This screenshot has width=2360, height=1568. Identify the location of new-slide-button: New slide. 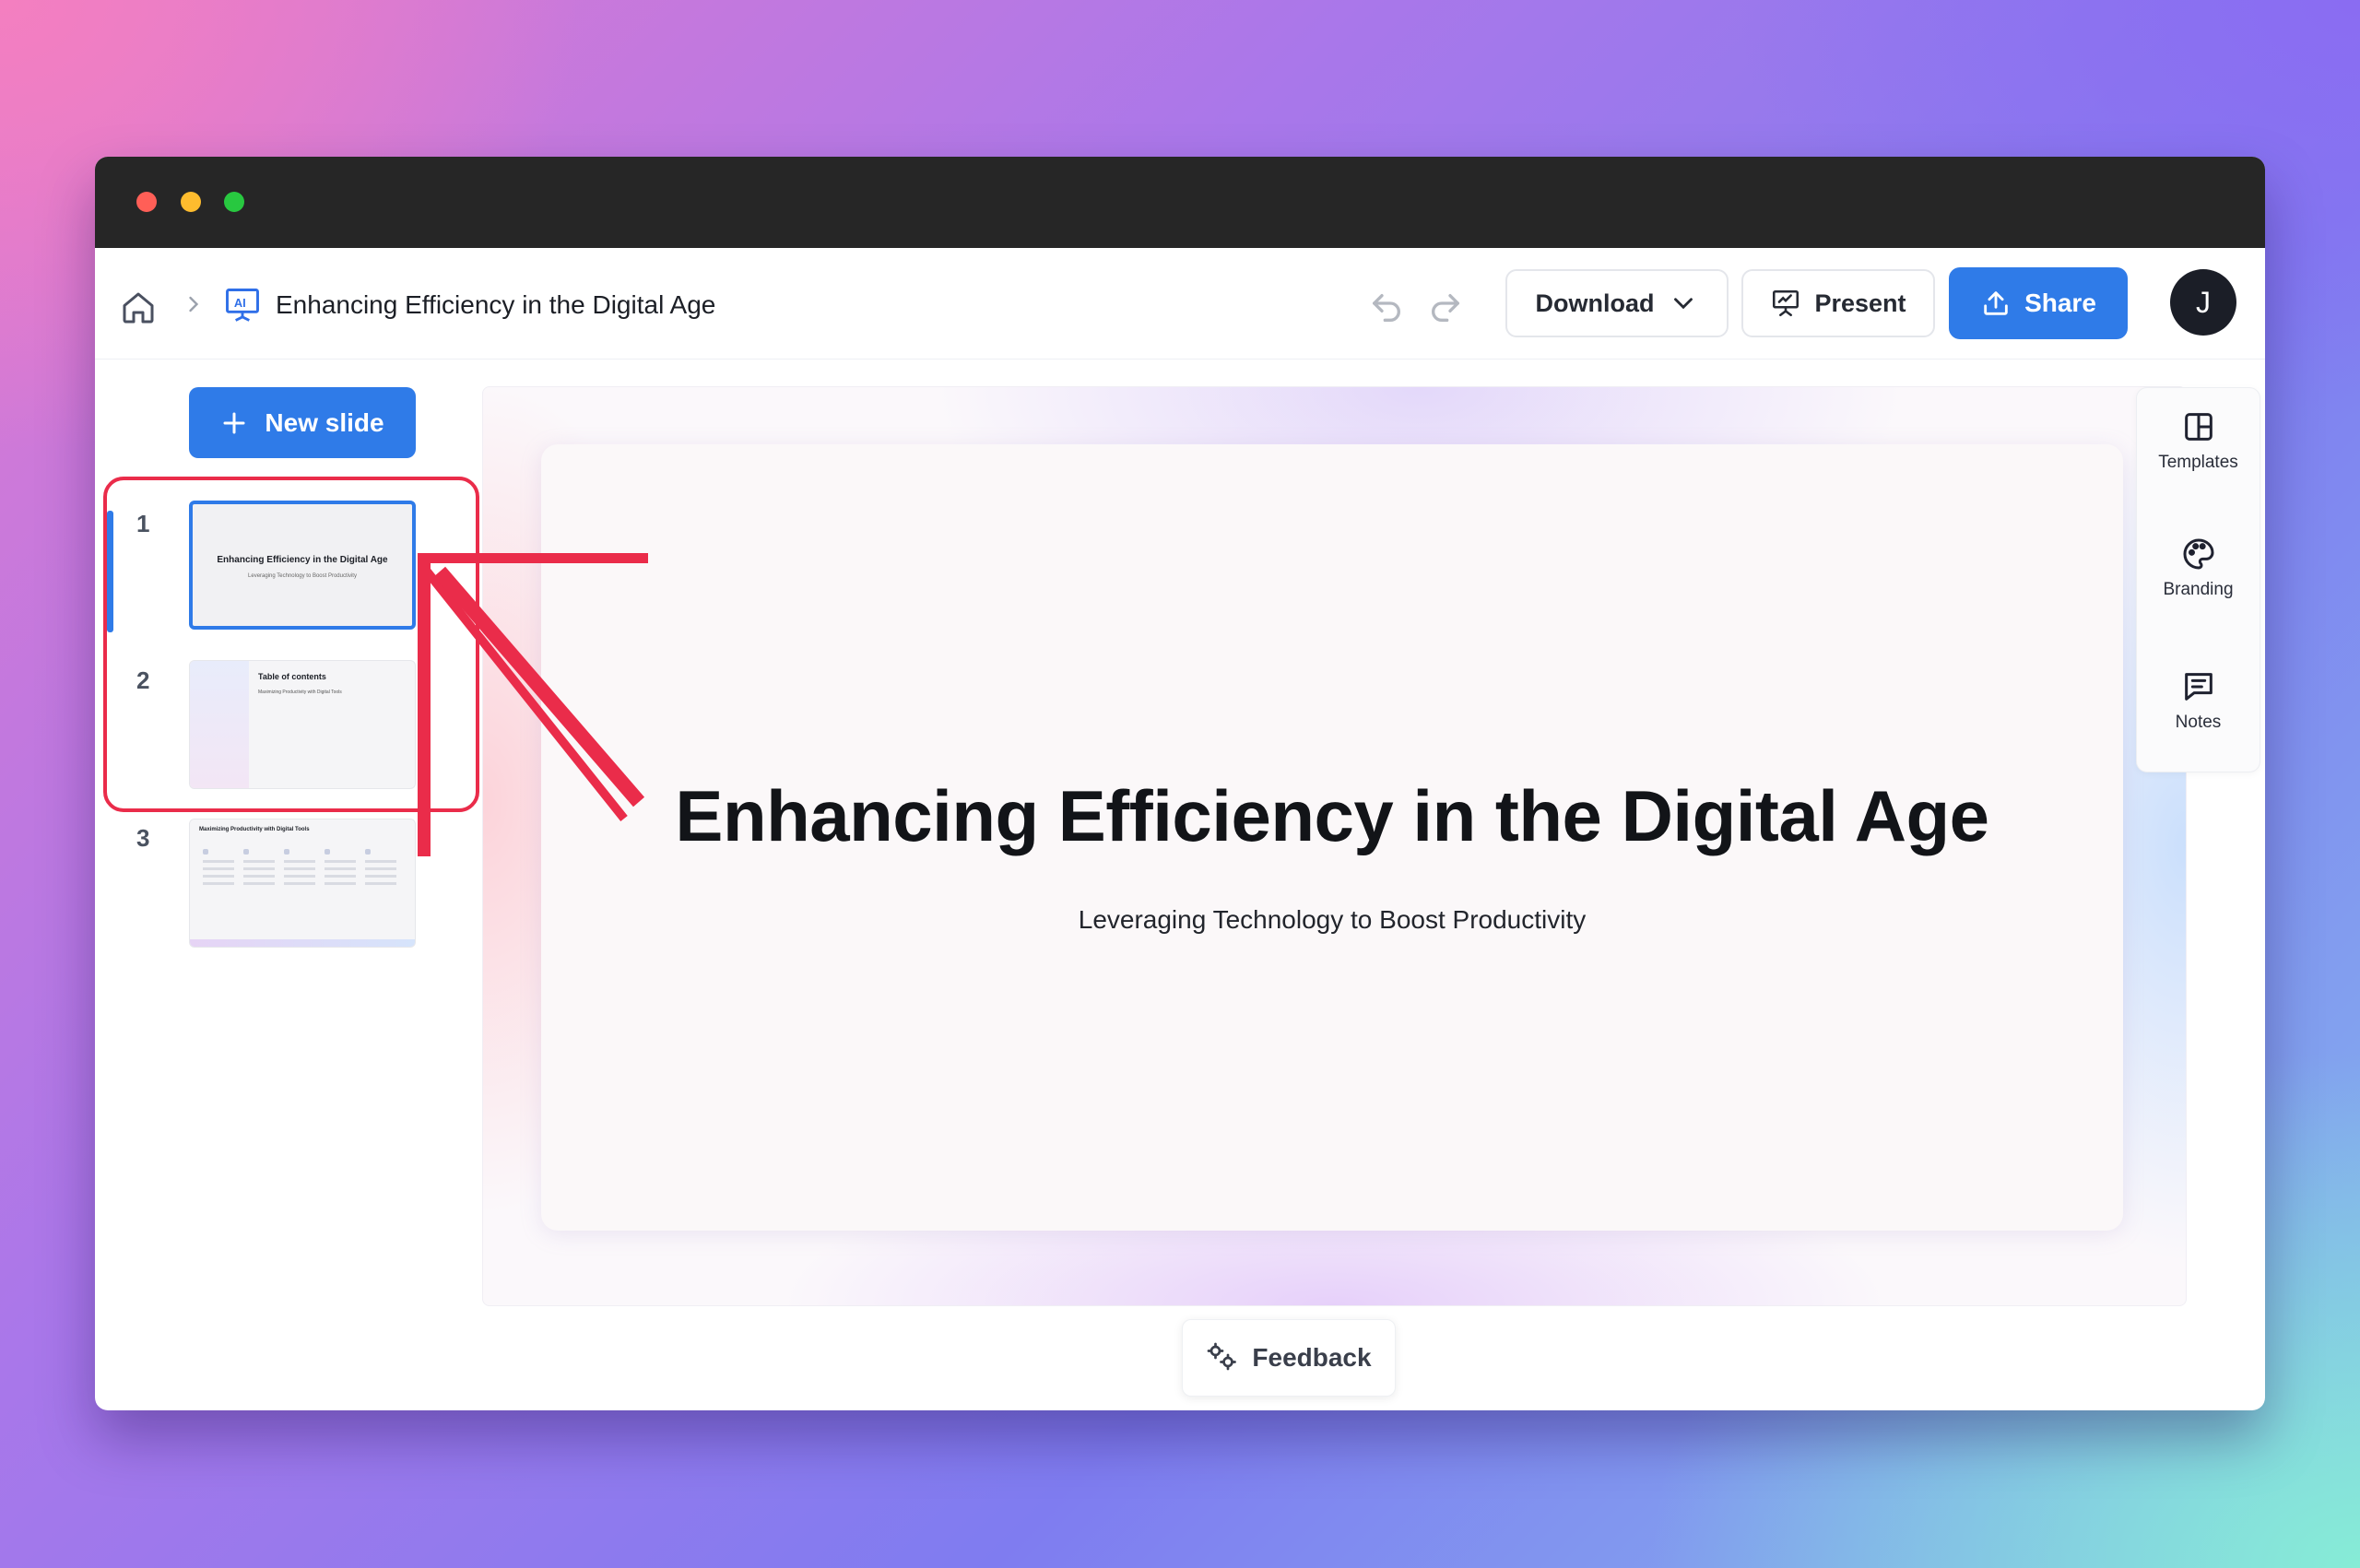
(302, 423).